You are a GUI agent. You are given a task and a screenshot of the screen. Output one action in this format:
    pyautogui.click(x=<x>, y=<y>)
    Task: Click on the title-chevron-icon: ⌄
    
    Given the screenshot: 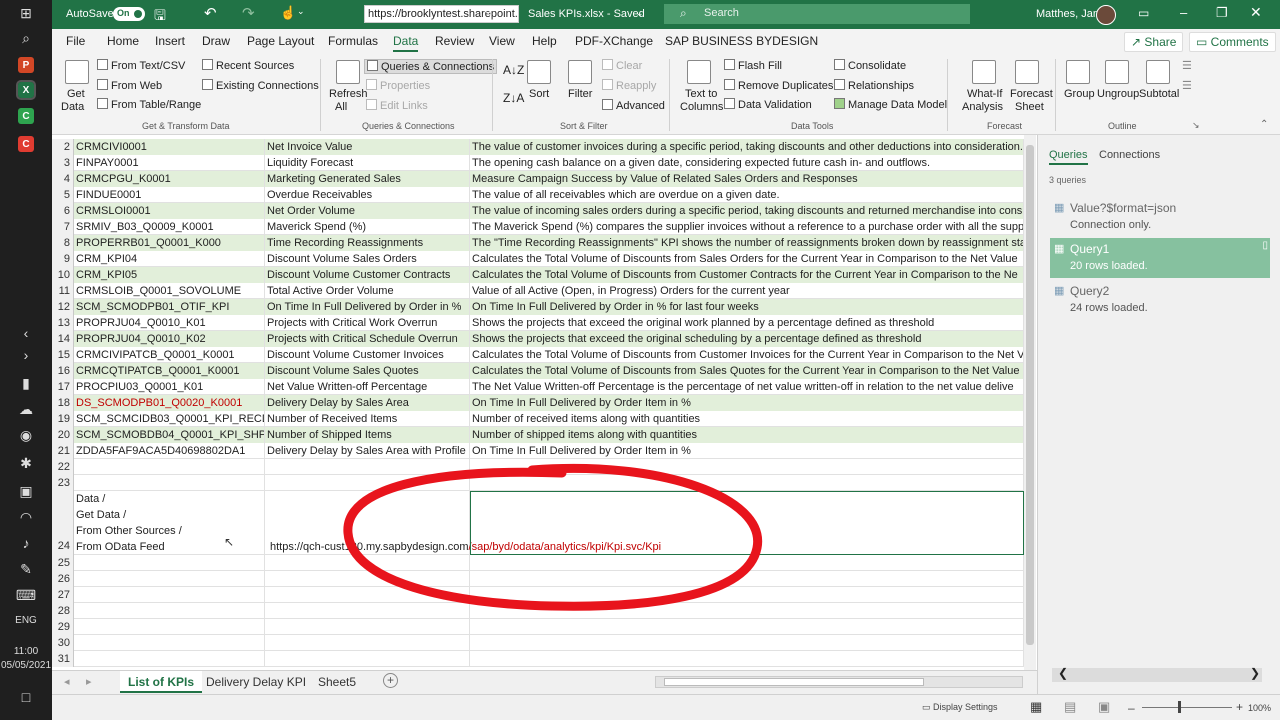 What is the action you would take?
    pyautogui.click(x=640, y=13)
    